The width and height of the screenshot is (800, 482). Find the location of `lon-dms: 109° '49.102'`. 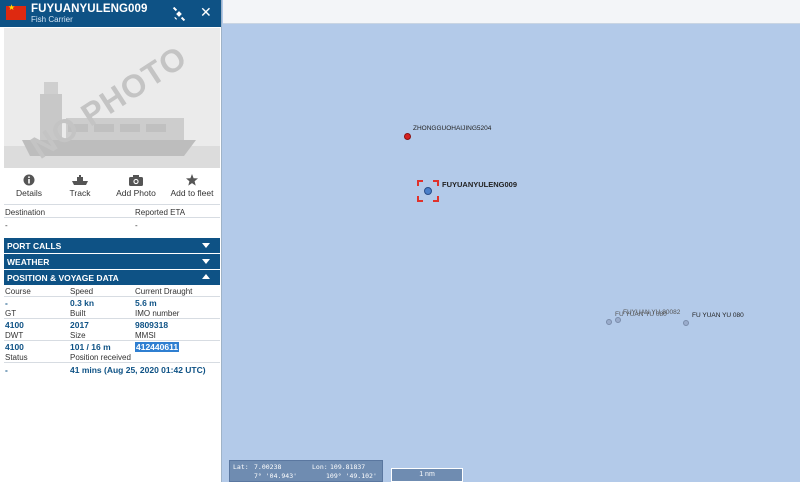

lon-dms: 109° '49.102' is located at coordinates (351, 476).